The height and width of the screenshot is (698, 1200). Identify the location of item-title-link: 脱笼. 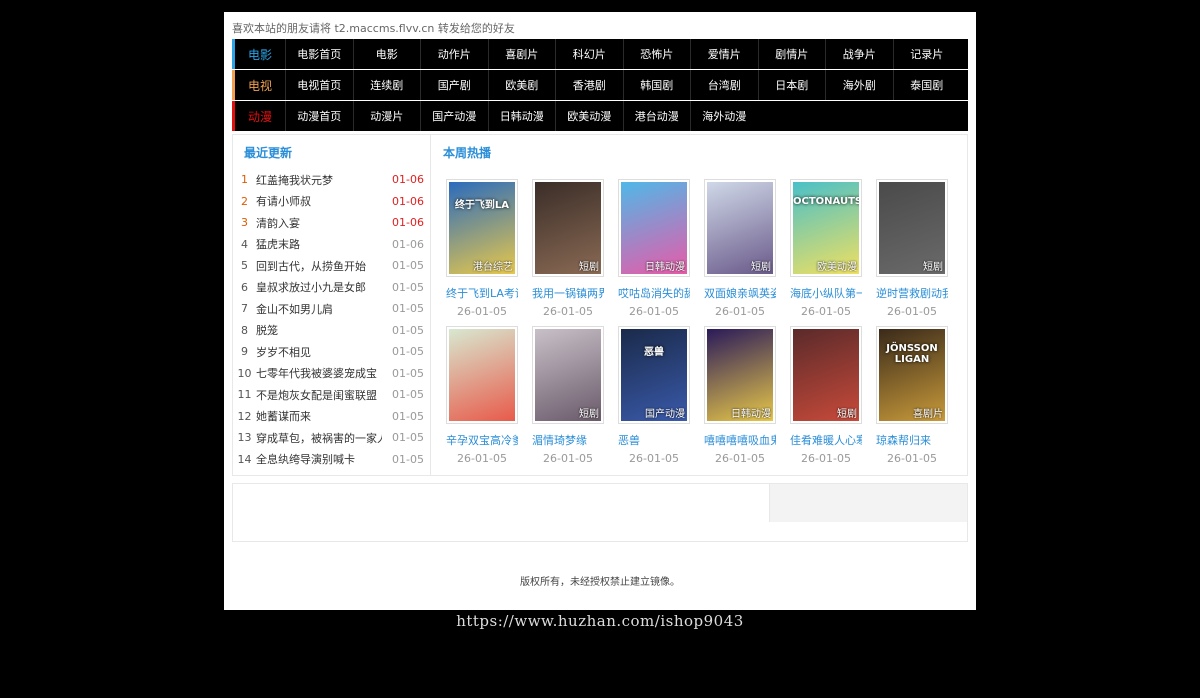
(319, 330).